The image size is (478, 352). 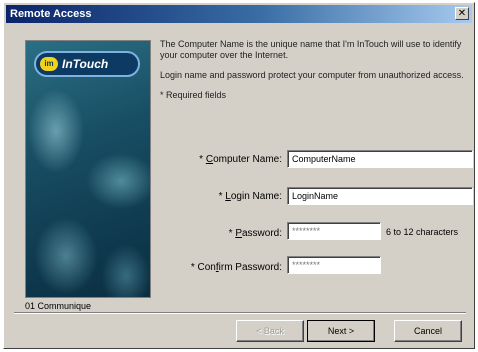 What do you see at coordinates (261, 233) in the screenshot?
I see `label-rest: assword:` at bounding box center [261, 233].